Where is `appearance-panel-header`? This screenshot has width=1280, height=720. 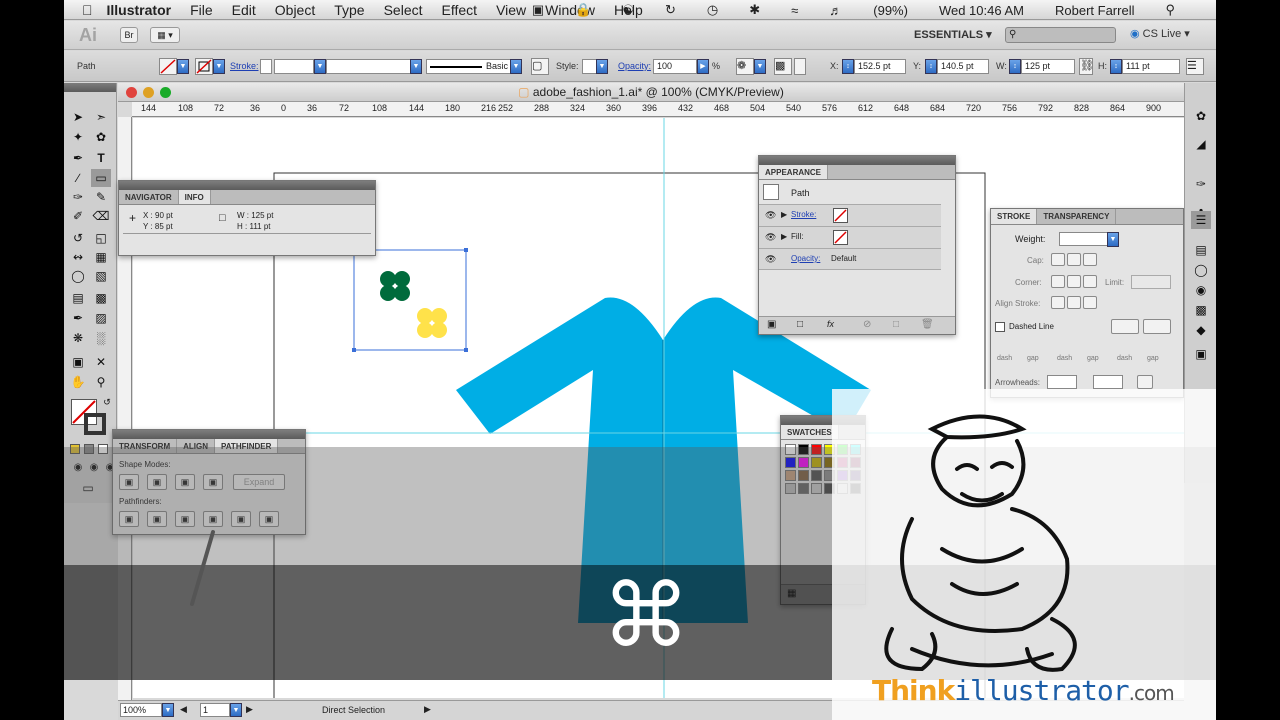
appearance-panel-header is located at coordinates (857, 160).